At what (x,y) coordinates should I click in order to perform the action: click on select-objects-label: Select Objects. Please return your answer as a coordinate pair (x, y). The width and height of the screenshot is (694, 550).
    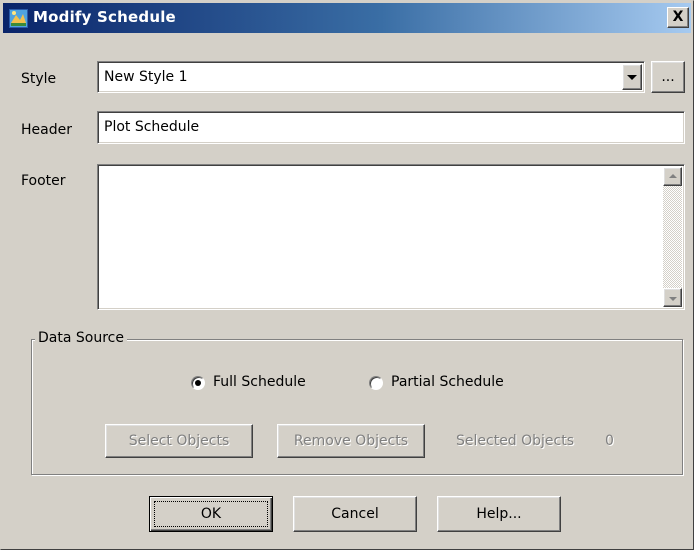
    Looking at the image, I should click on (179, 441).